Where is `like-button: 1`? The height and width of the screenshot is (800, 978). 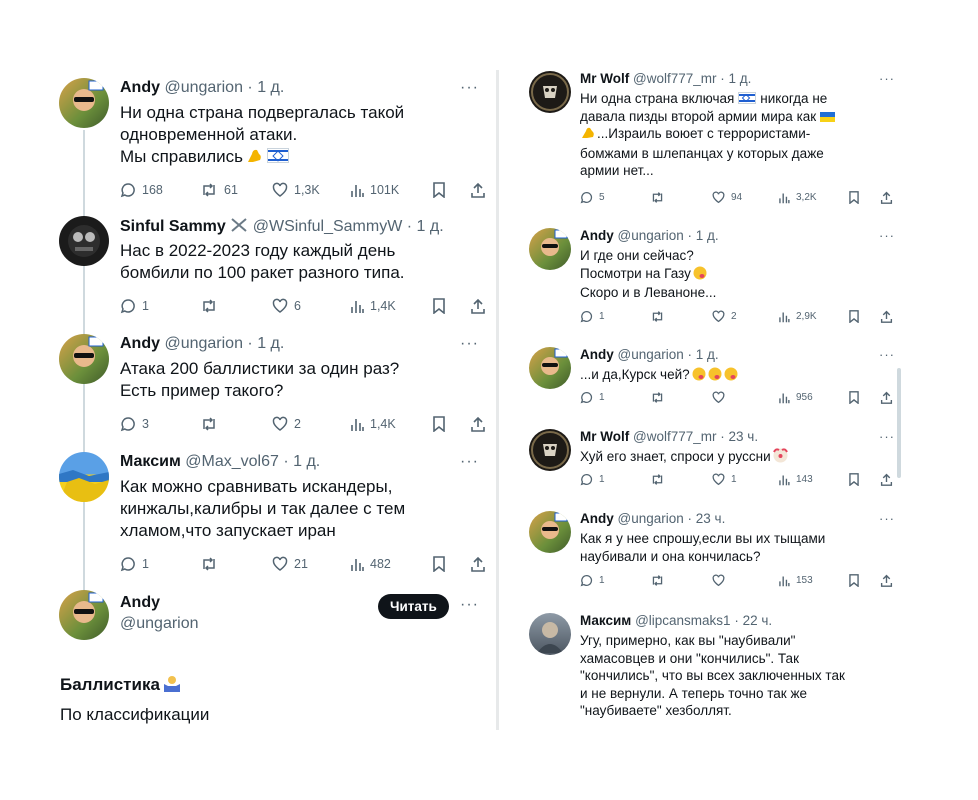
like-button: 1 is located at coordinates (745, 479).